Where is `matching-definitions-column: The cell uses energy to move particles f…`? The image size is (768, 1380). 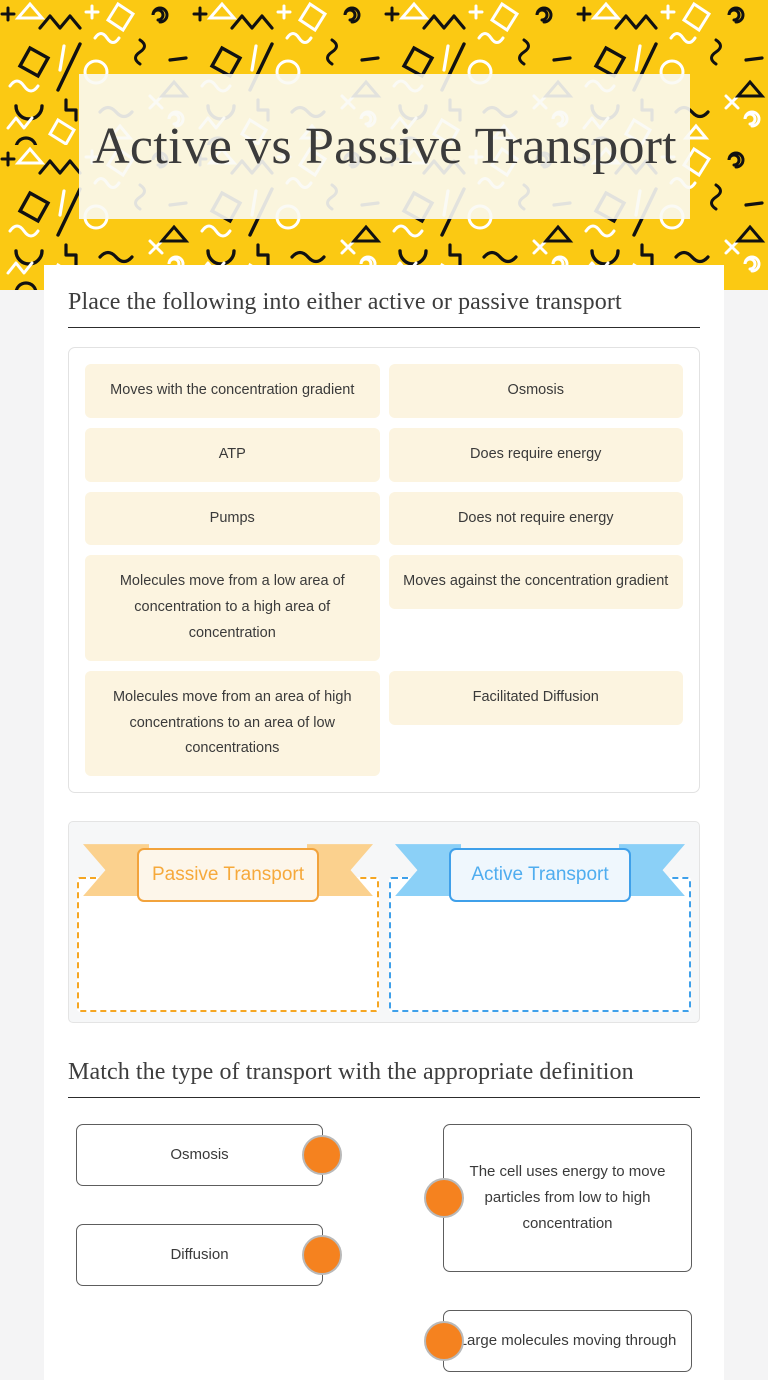
matching-definitions-column: The cell uses energy to move particles f… is located at coordinates (558, 1248).